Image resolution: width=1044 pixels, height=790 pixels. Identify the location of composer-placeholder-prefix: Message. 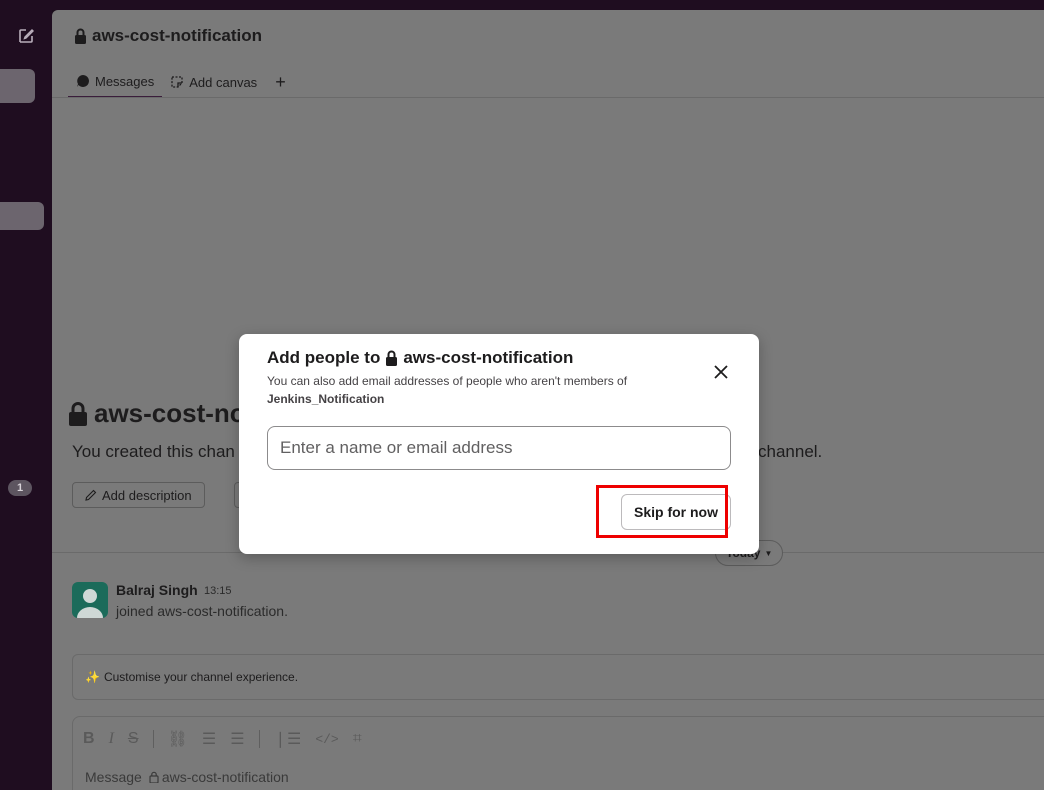
(113, 777).